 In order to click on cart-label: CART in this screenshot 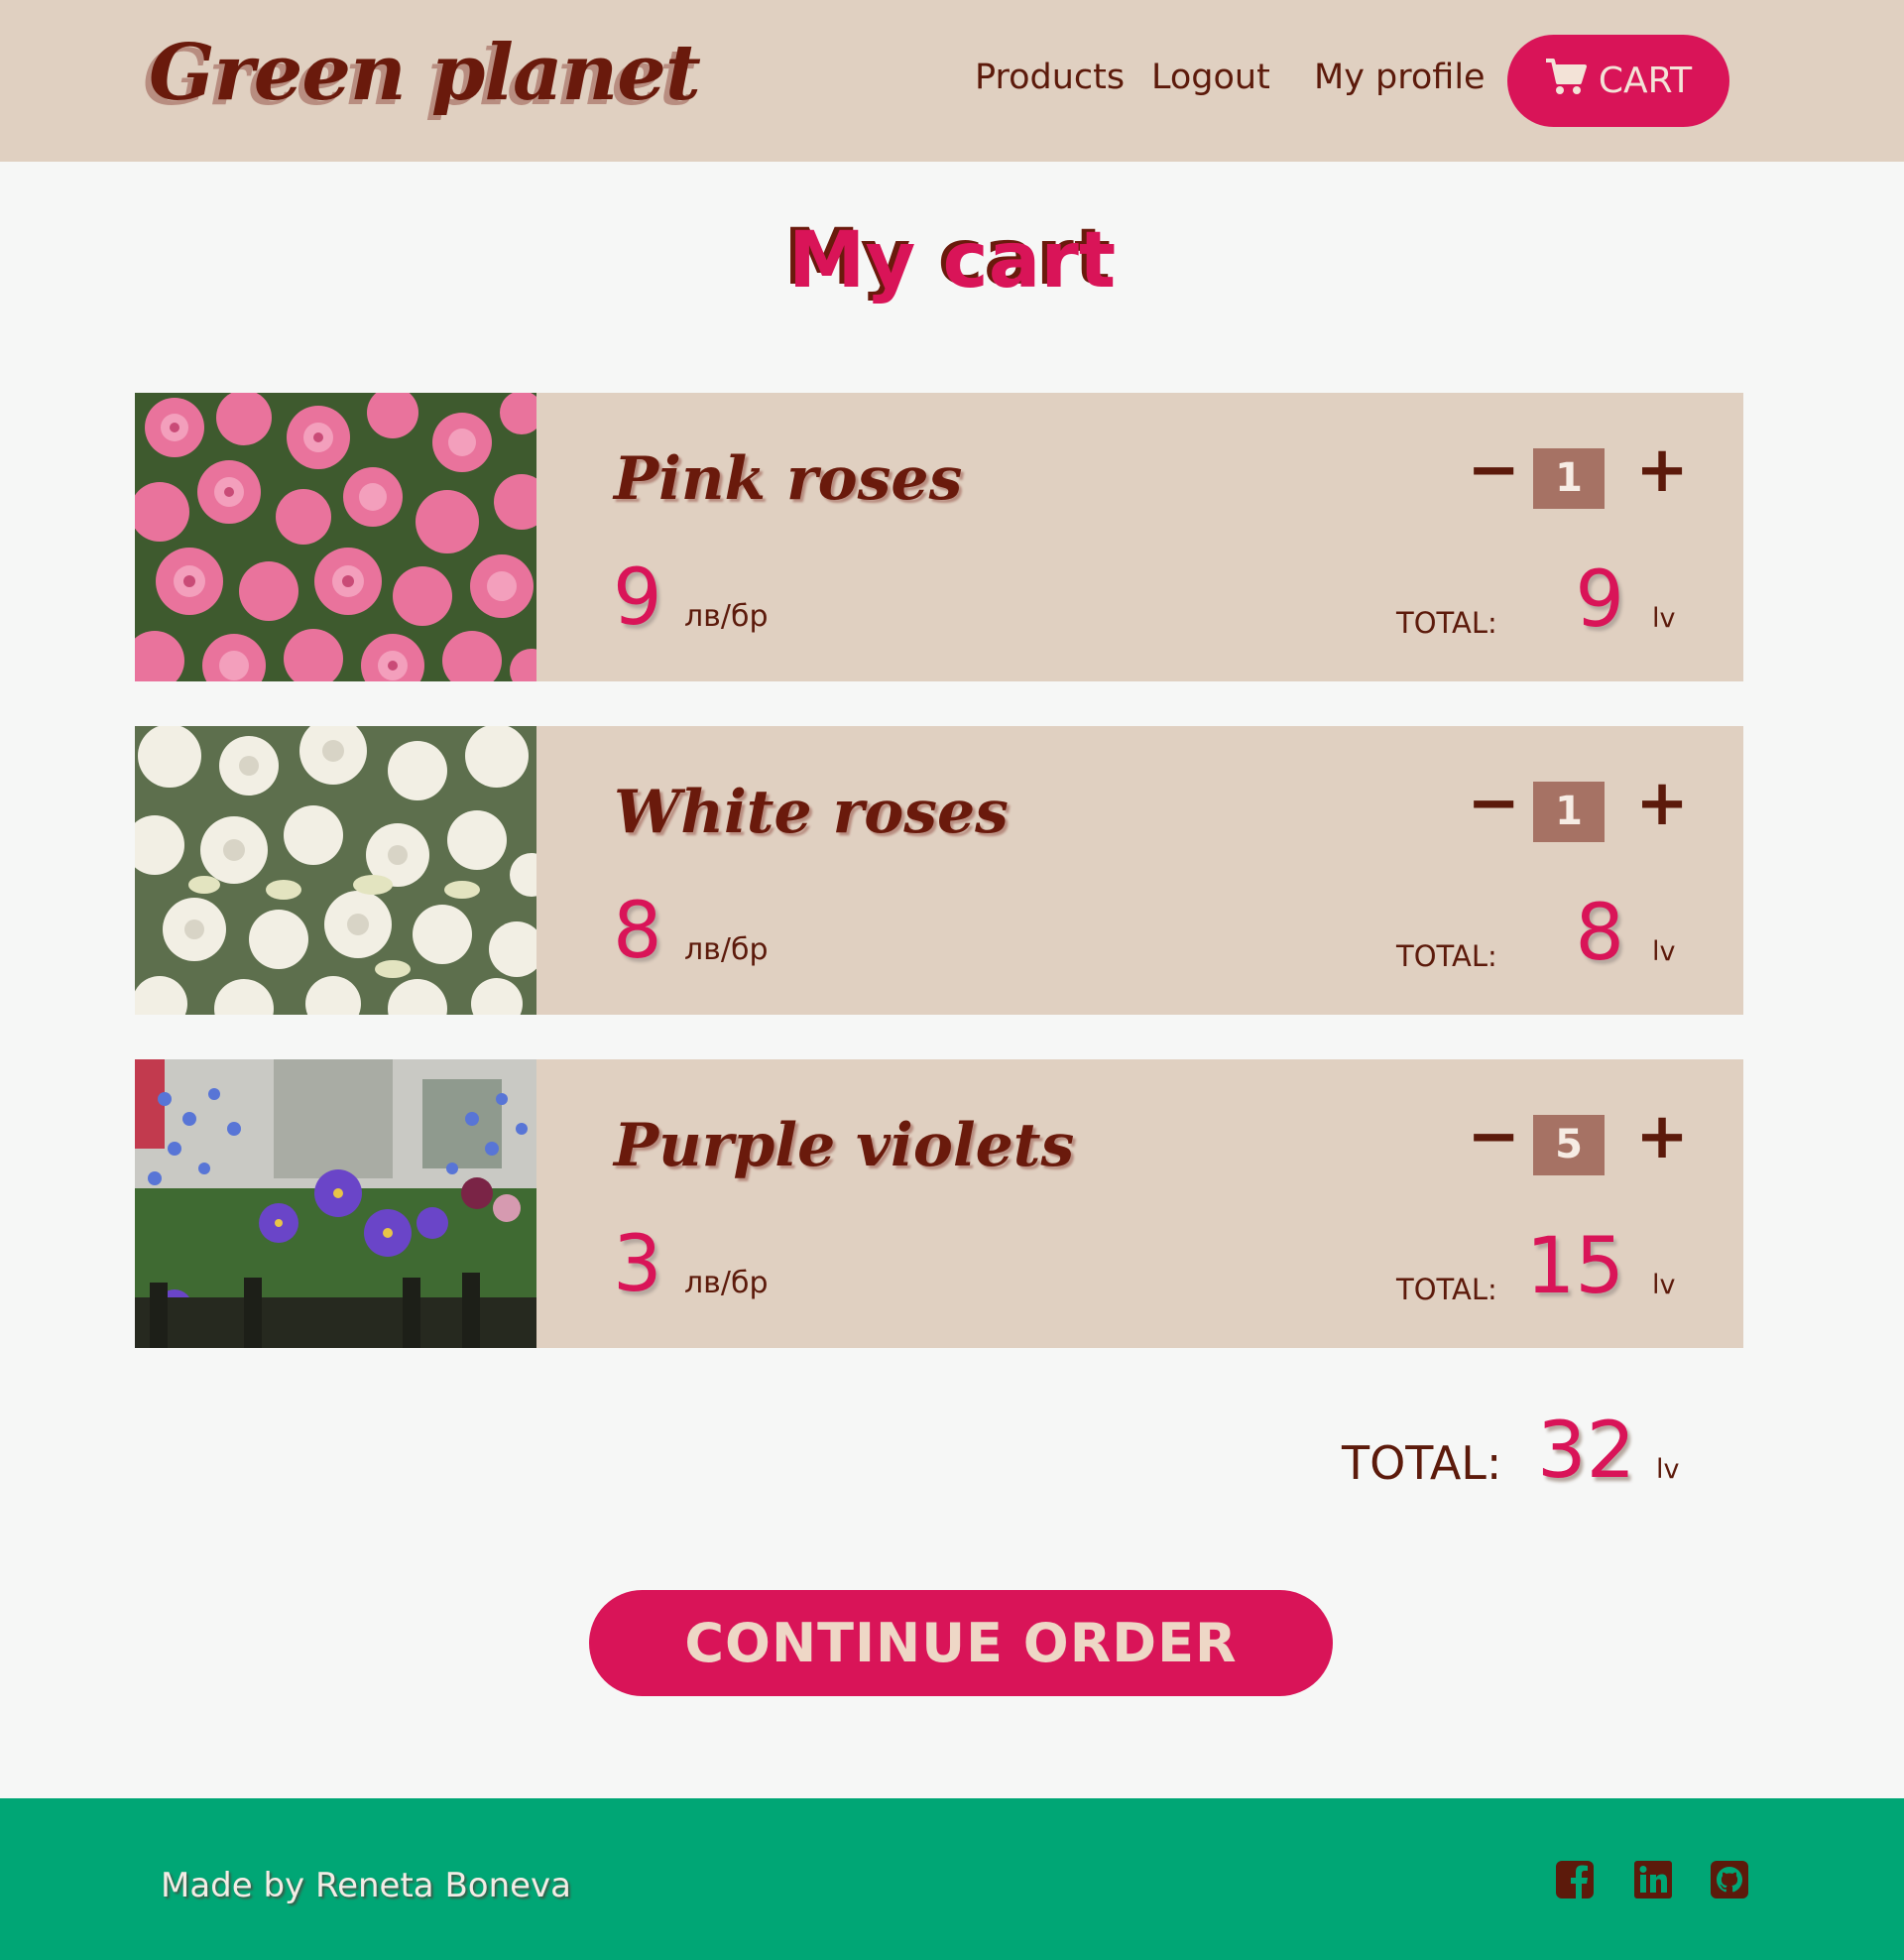, I will do `click(1645, 81)`.